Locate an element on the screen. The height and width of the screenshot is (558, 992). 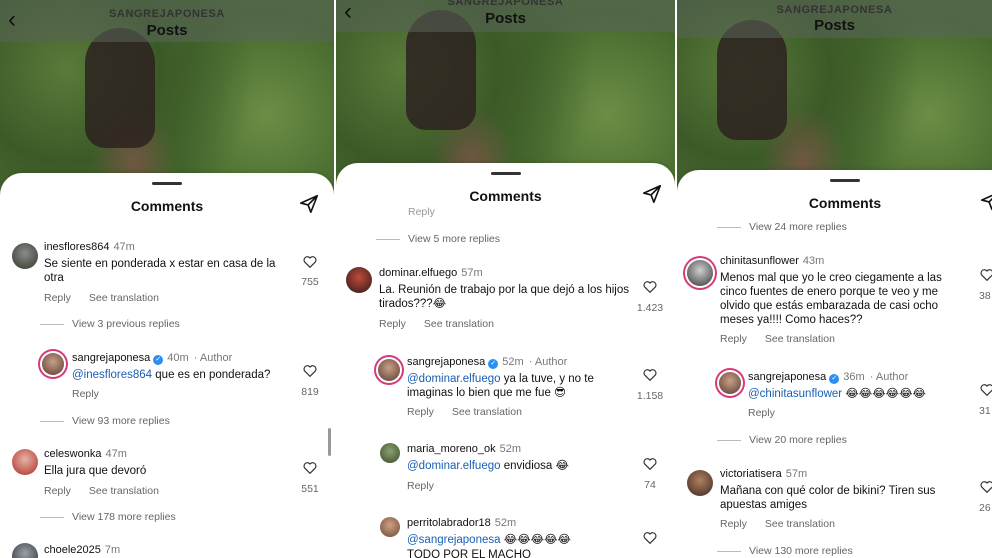
view-replies-link: View 130 more replies is located at coordinates (785, 551).